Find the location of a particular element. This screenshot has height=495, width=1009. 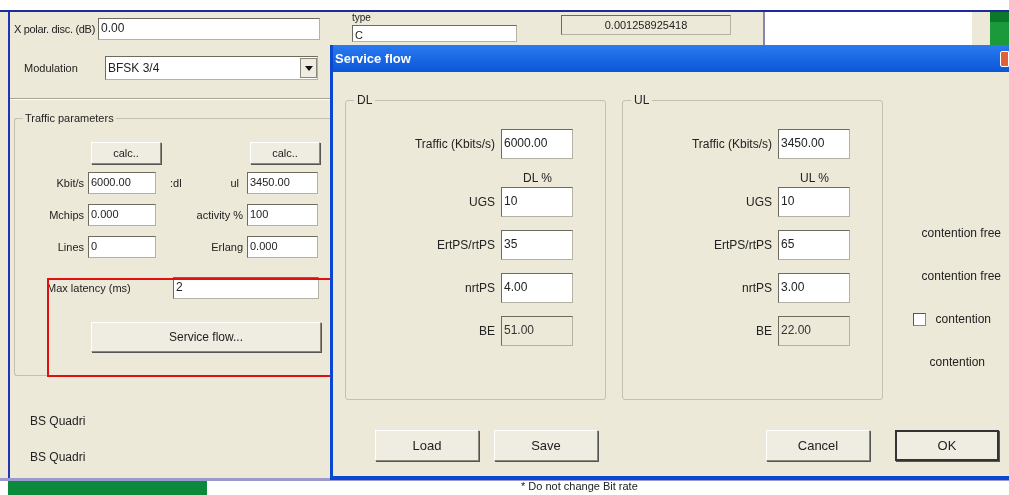

field-label: Erlang is located at coordinates (227, 247).